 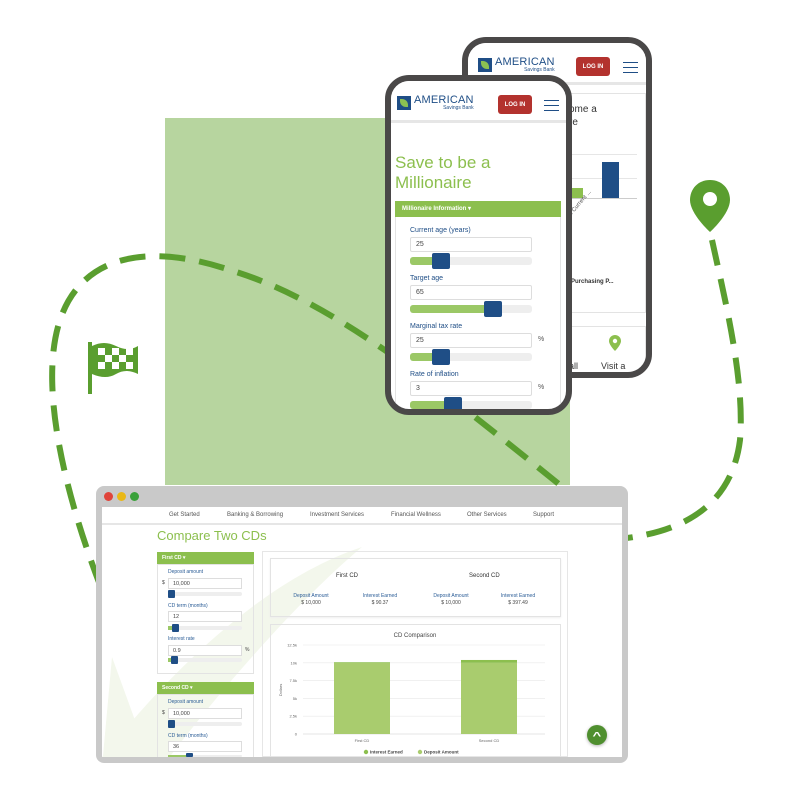 What do you see at coordinates (487, 515) in the screenshot?
I see `nav-item: Other Services` at bounding box center [487, 515].